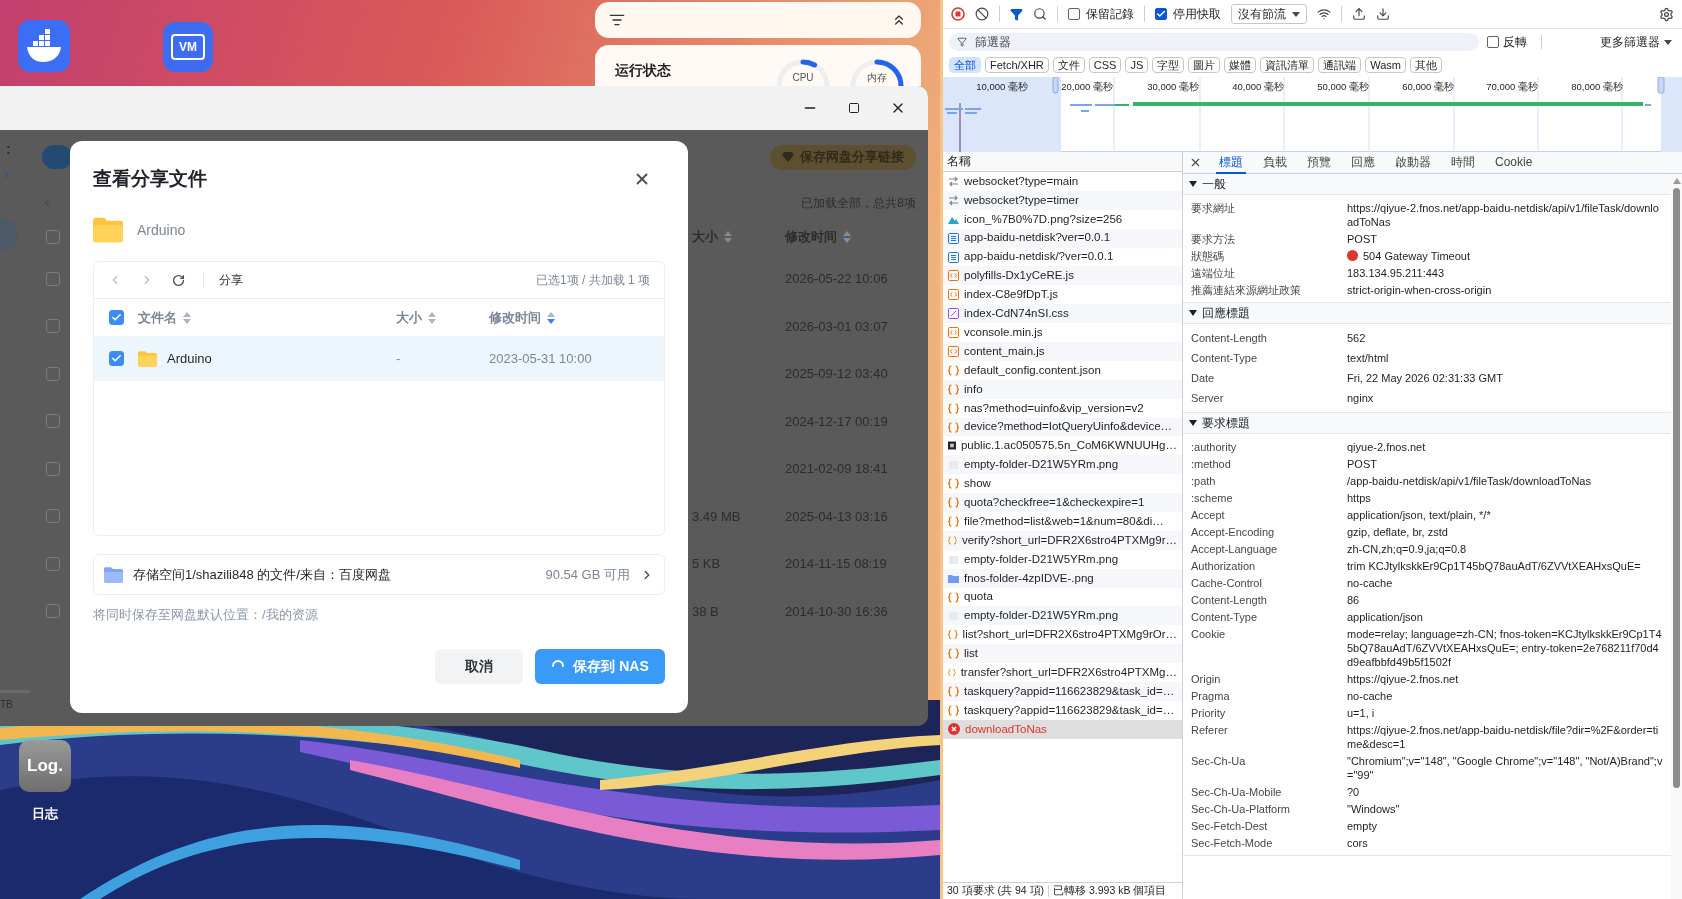 This screenshot has width=1682, height=899. I want to click on tick-label: 10,000 毫秒, so click(1002, 86).